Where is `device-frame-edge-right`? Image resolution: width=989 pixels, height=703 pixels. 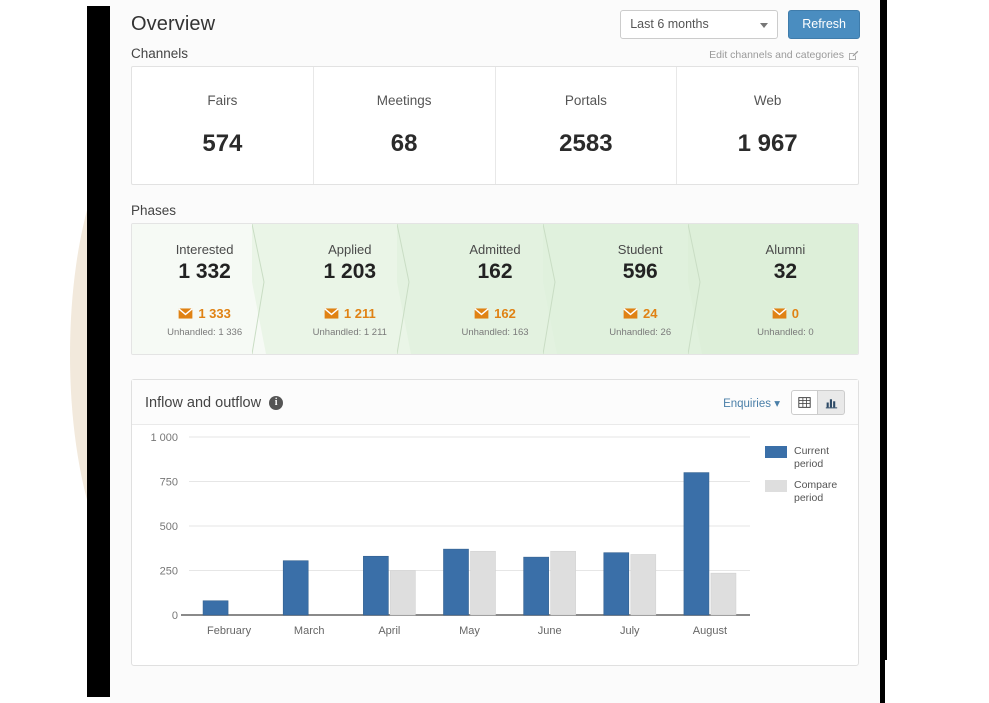 device-frame-edge-right is located at coordinates (938, 351).